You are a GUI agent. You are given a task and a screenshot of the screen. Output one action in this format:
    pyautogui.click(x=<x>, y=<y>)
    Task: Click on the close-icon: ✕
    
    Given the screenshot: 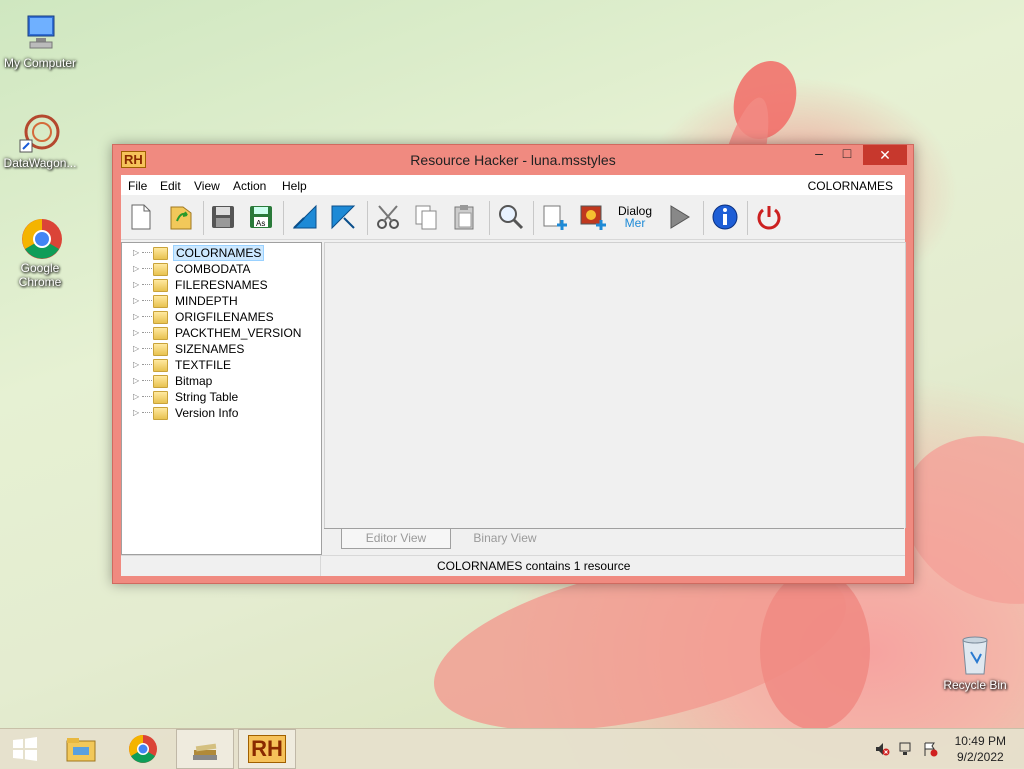 What is the action you would take?
    pyautogui.click(x=885, y=155)
    